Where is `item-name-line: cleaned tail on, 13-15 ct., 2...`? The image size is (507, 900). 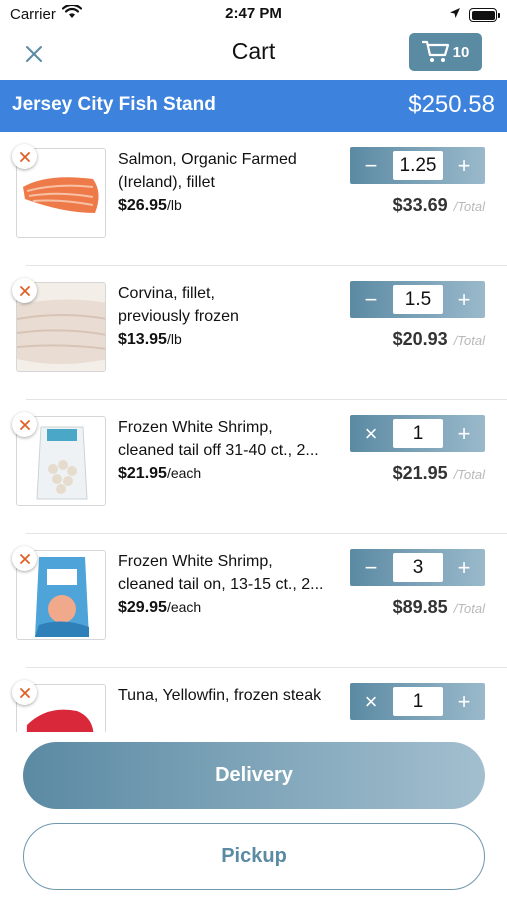
item-name-line: cleaned tail on, 13-15 ct., 2... is located at coordinates (221, 584).